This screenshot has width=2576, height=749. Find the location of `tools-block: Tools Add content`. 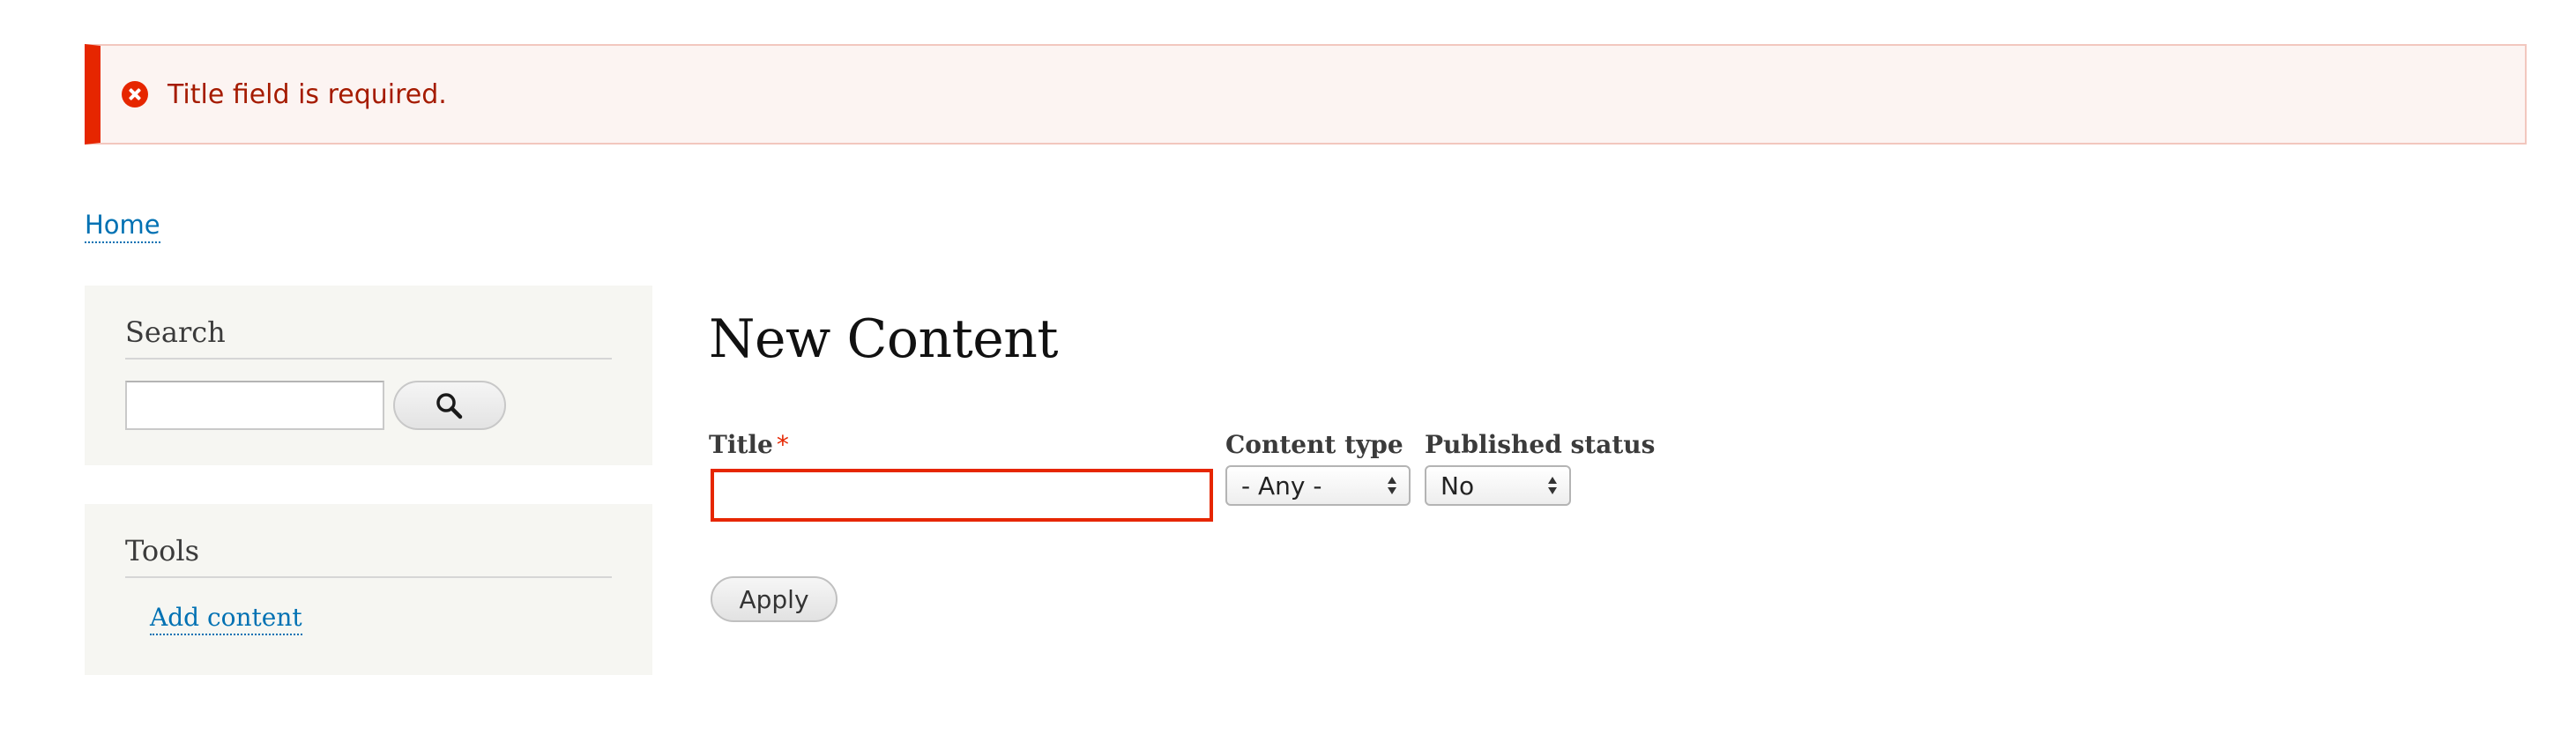

tools-block: Tools Add content is located at coordinates (369, 589).